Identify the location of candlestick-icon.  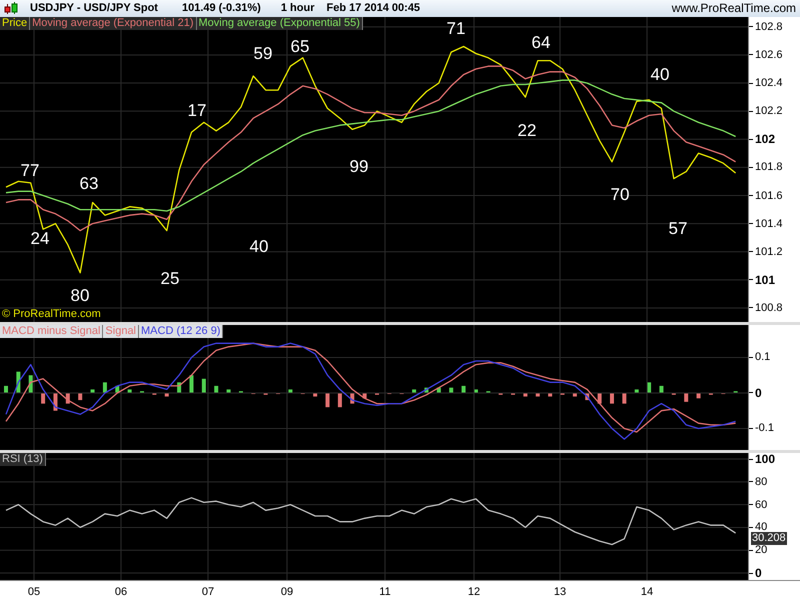
(11, 8).